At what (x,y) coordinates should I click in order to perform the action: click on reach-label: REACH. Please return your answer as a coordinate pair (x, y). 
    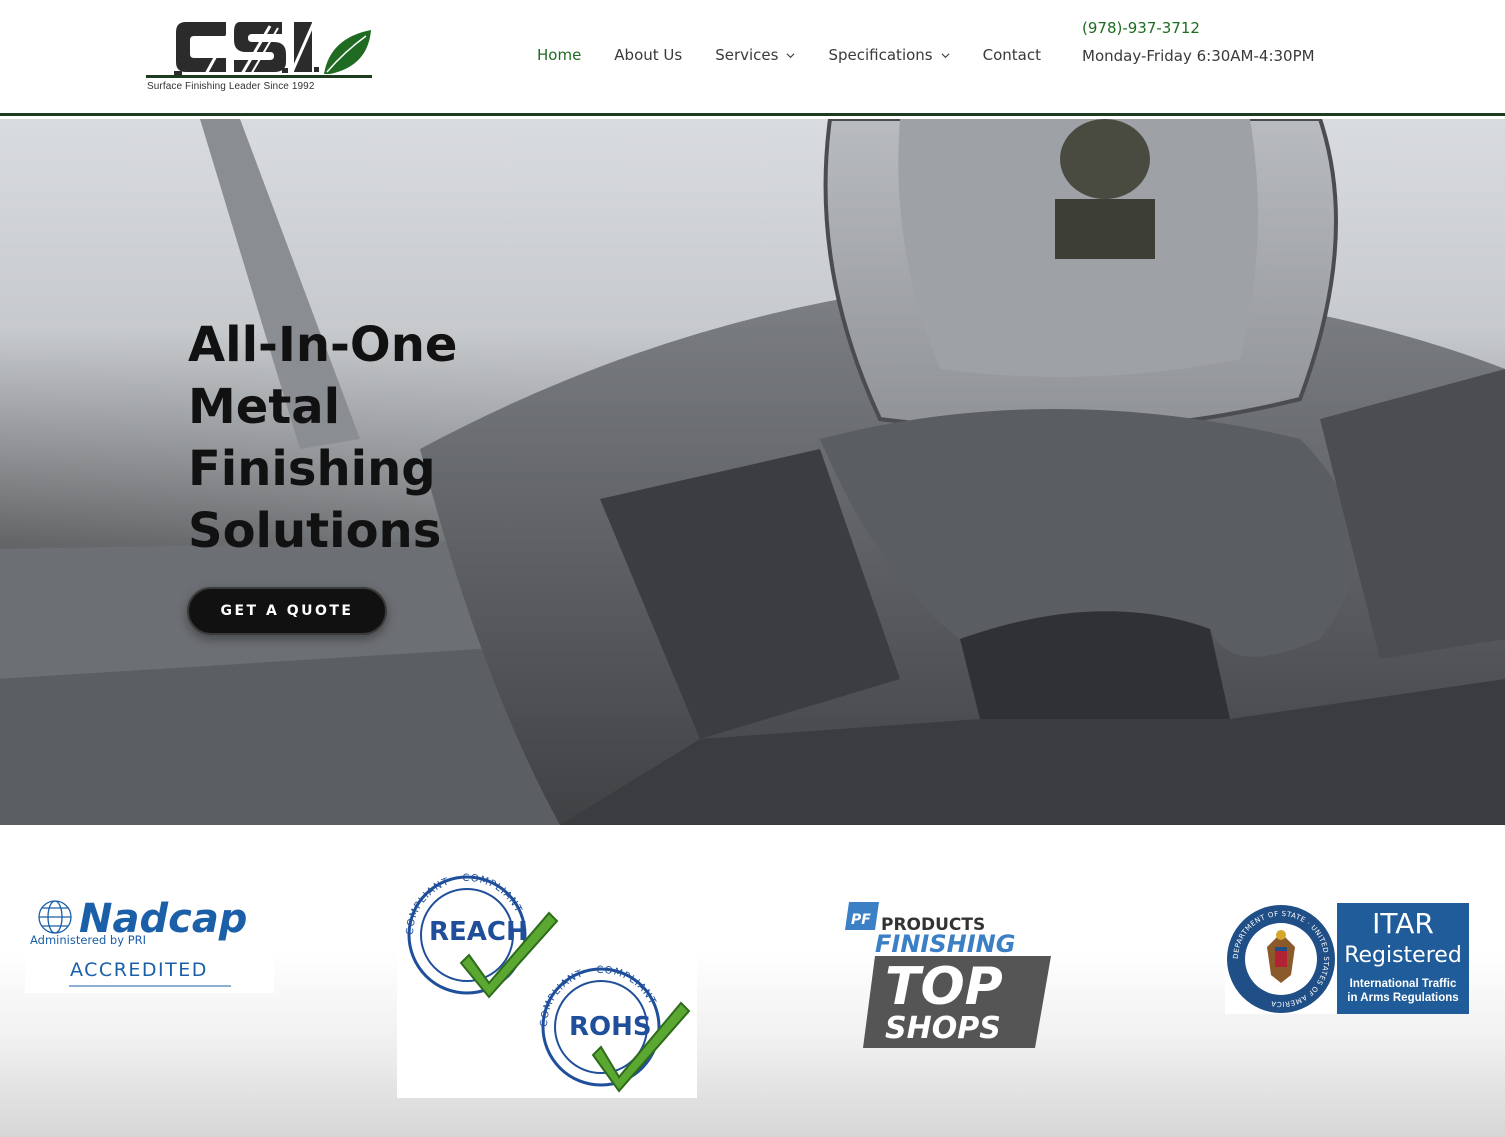
    Looking at the image, I should click on (478, 932).